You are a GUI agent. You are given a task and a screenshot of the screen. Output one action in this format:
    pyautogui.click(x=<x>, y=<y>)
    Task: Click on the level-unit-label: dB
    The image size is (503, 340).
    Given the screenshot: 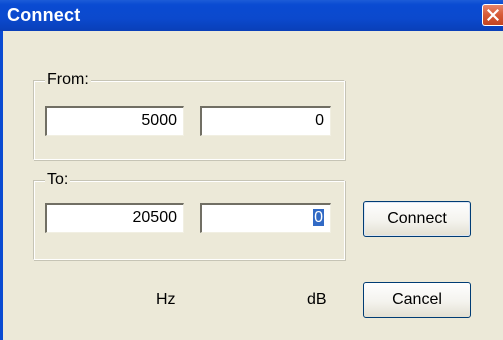 What is the action you would take?
    pyautogui.click(x=317, y=299)
    